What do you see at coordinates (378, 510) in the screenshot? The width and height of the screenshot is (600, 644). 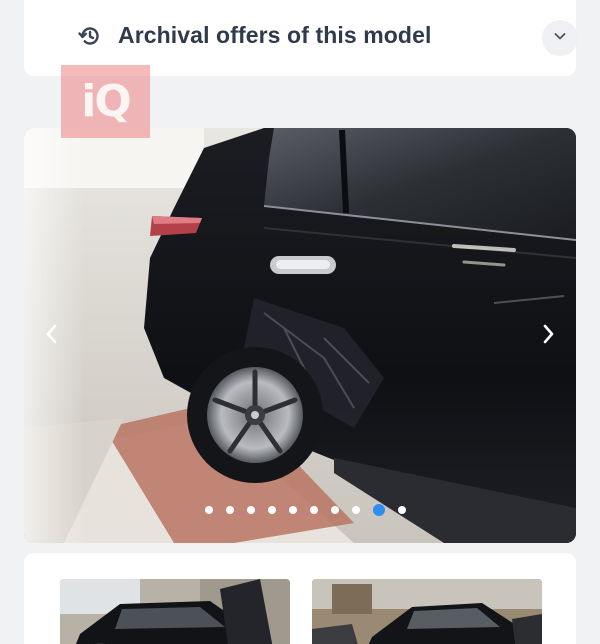 I see `pagination-dot-active` at bounding box center [378, 510].